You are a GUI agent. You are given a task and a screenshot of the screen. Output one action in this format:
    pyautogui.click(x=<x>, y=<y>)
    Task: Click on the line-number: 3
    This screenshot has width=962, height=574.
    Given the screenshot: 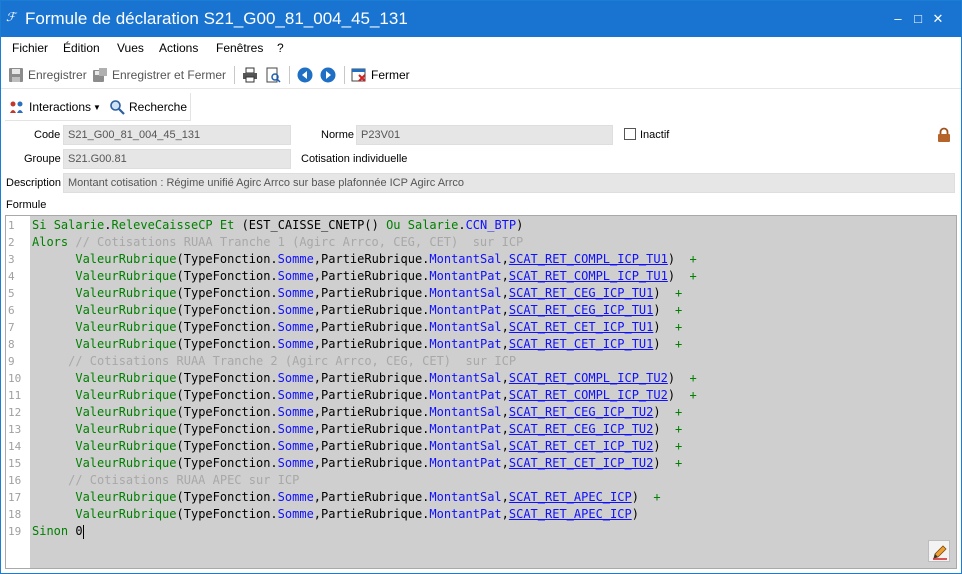 What is the action you would take?
    pyautogui.click(x=11, y=259)
    